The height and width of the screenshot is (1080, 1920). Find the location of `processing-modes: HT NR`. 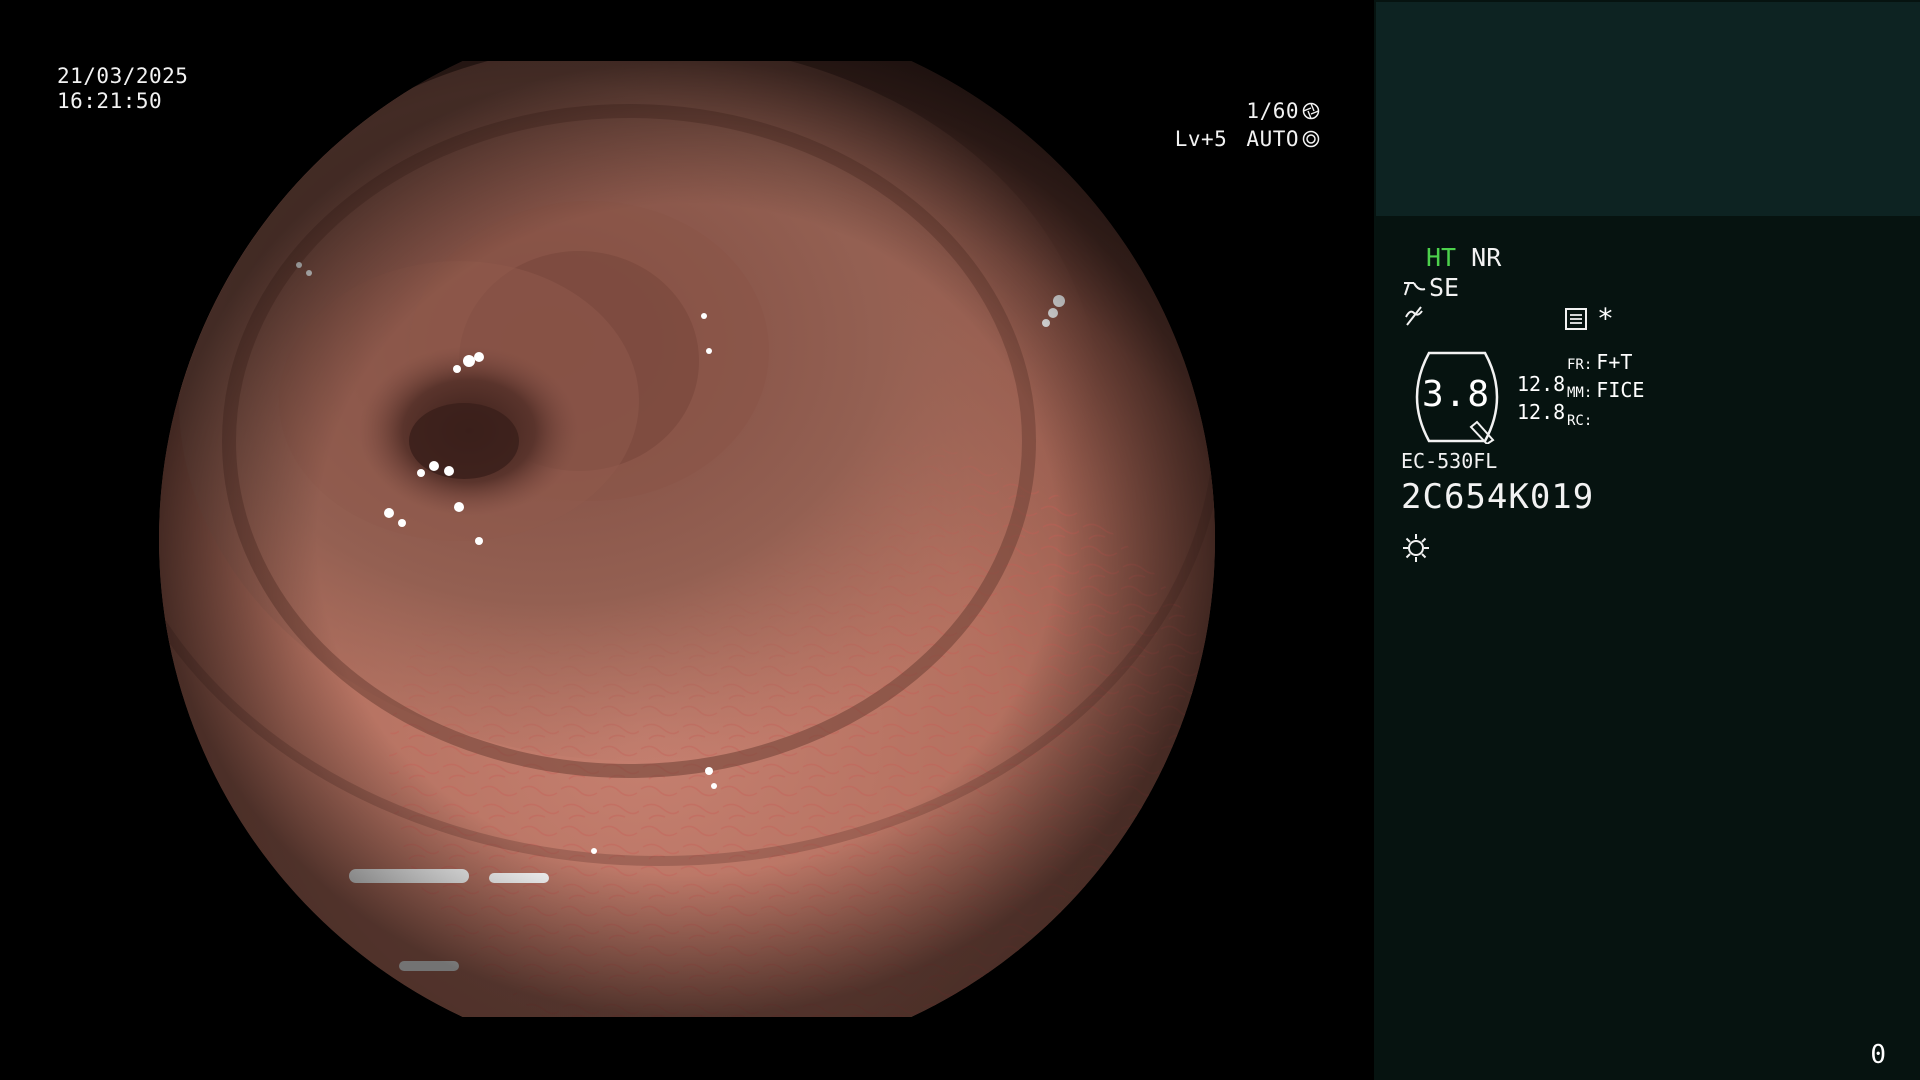

processing-modes: HT NR is located at coordinates (1463, 258).